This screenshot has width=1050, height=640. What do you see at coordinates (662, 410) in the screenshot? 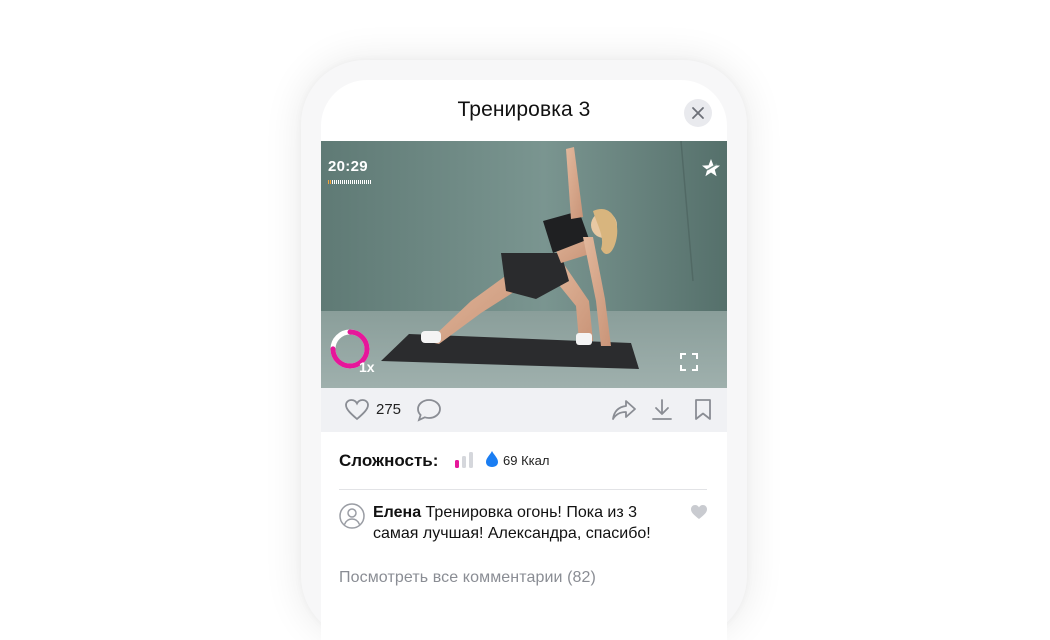
I see `download-icon` at bounding box center [662, 410].